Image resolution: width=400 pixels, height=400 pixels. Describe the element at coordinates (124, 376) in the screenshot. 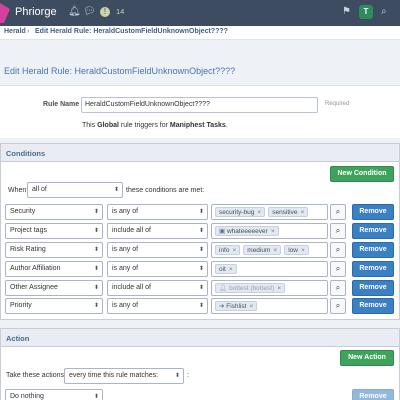

I see `take-actions-select: every time this rule matches: ⬍` at that location.